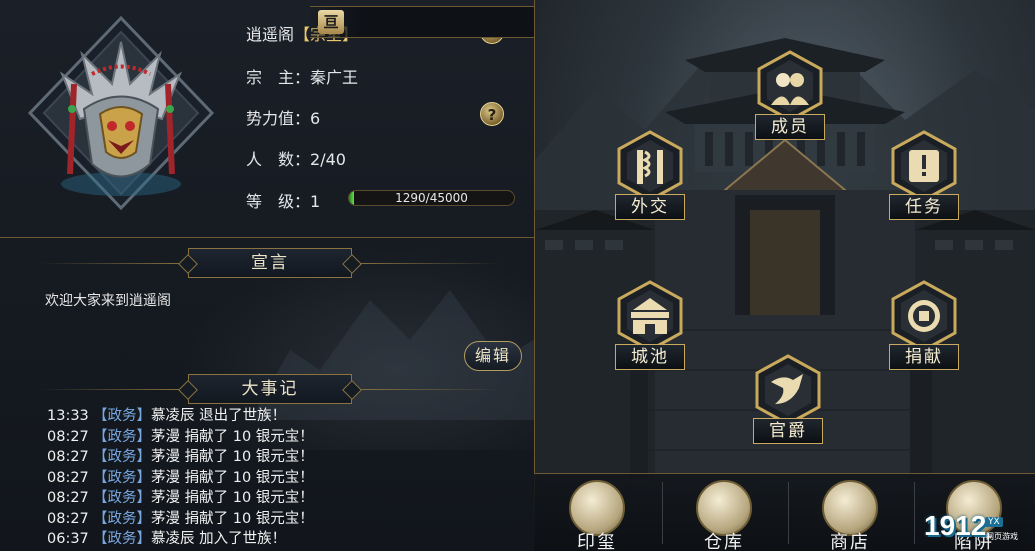  I want to click on leader-label: 宗 主：, so click(278, 77).